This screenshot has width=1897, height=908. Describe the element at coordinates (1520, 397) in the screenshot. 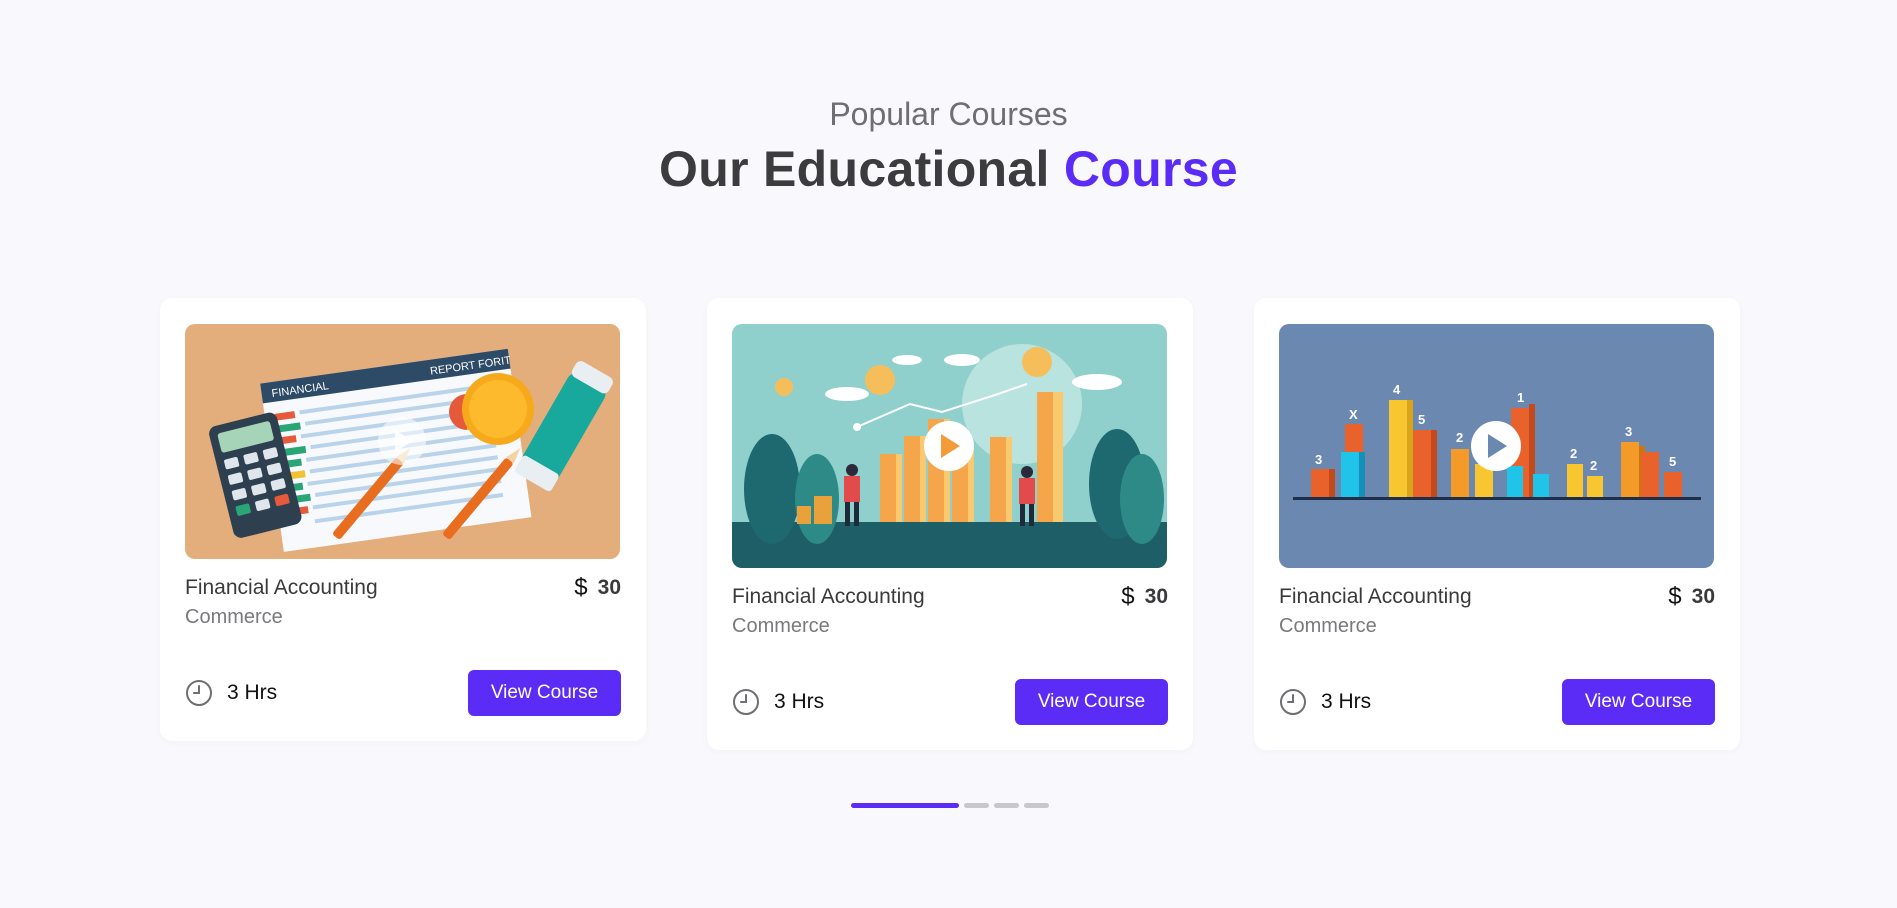

I see `chart-number: 1` at that location.